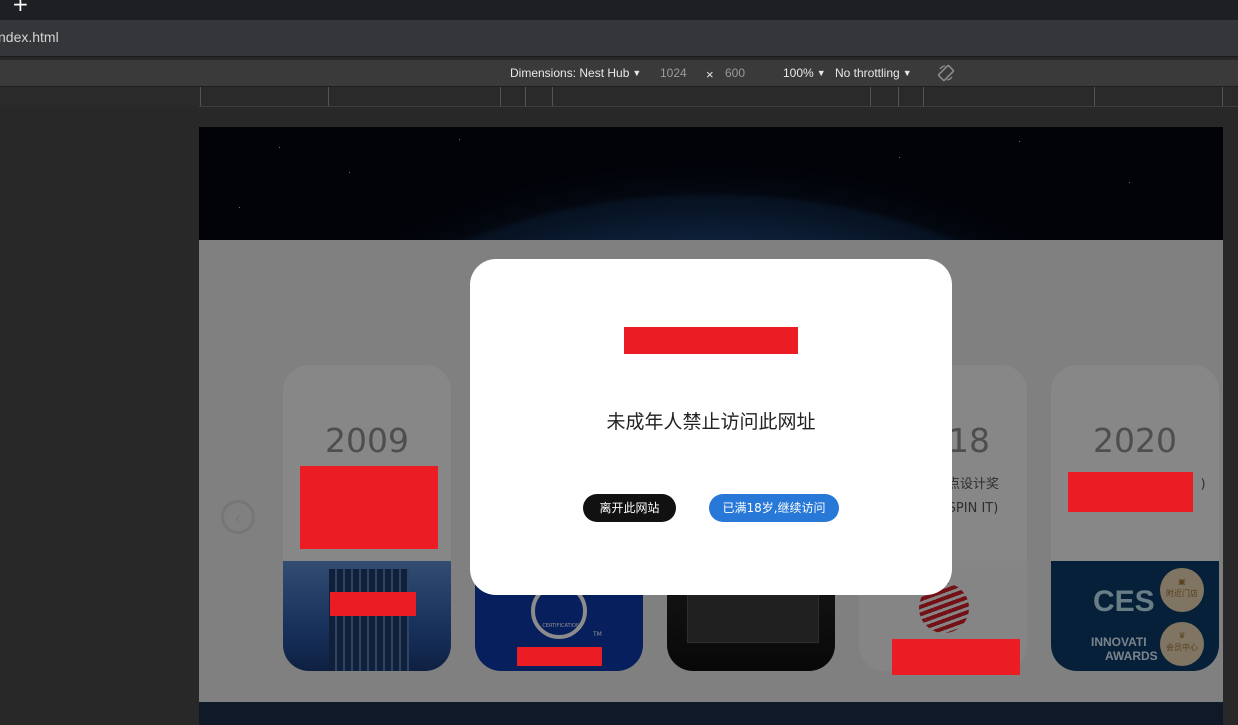 The width and height of the screenshot is (1238, 725). I want to click on dialog-message: 未成年人禁止访问此网址, so click(711, 422).